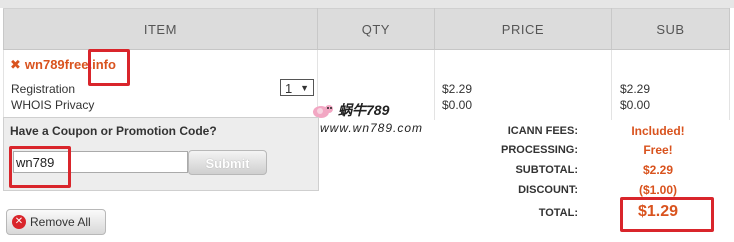 This screenshot has height=242, width=734. Describe the element at coordinates (667, 214) in the screenshot. I see `highlight-box-total` at that location.